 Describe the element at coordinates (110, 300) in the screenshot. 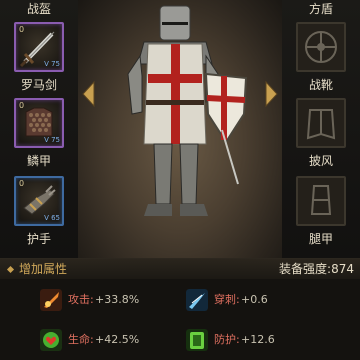

I see `stat-attack: 攻击: +33.8%` at that location.